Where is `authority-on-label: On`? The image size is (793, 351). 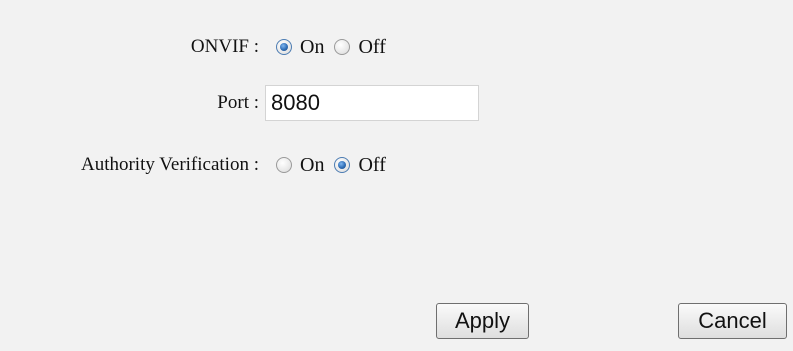
authority-on-label: On is located at coordinates (312, 165).